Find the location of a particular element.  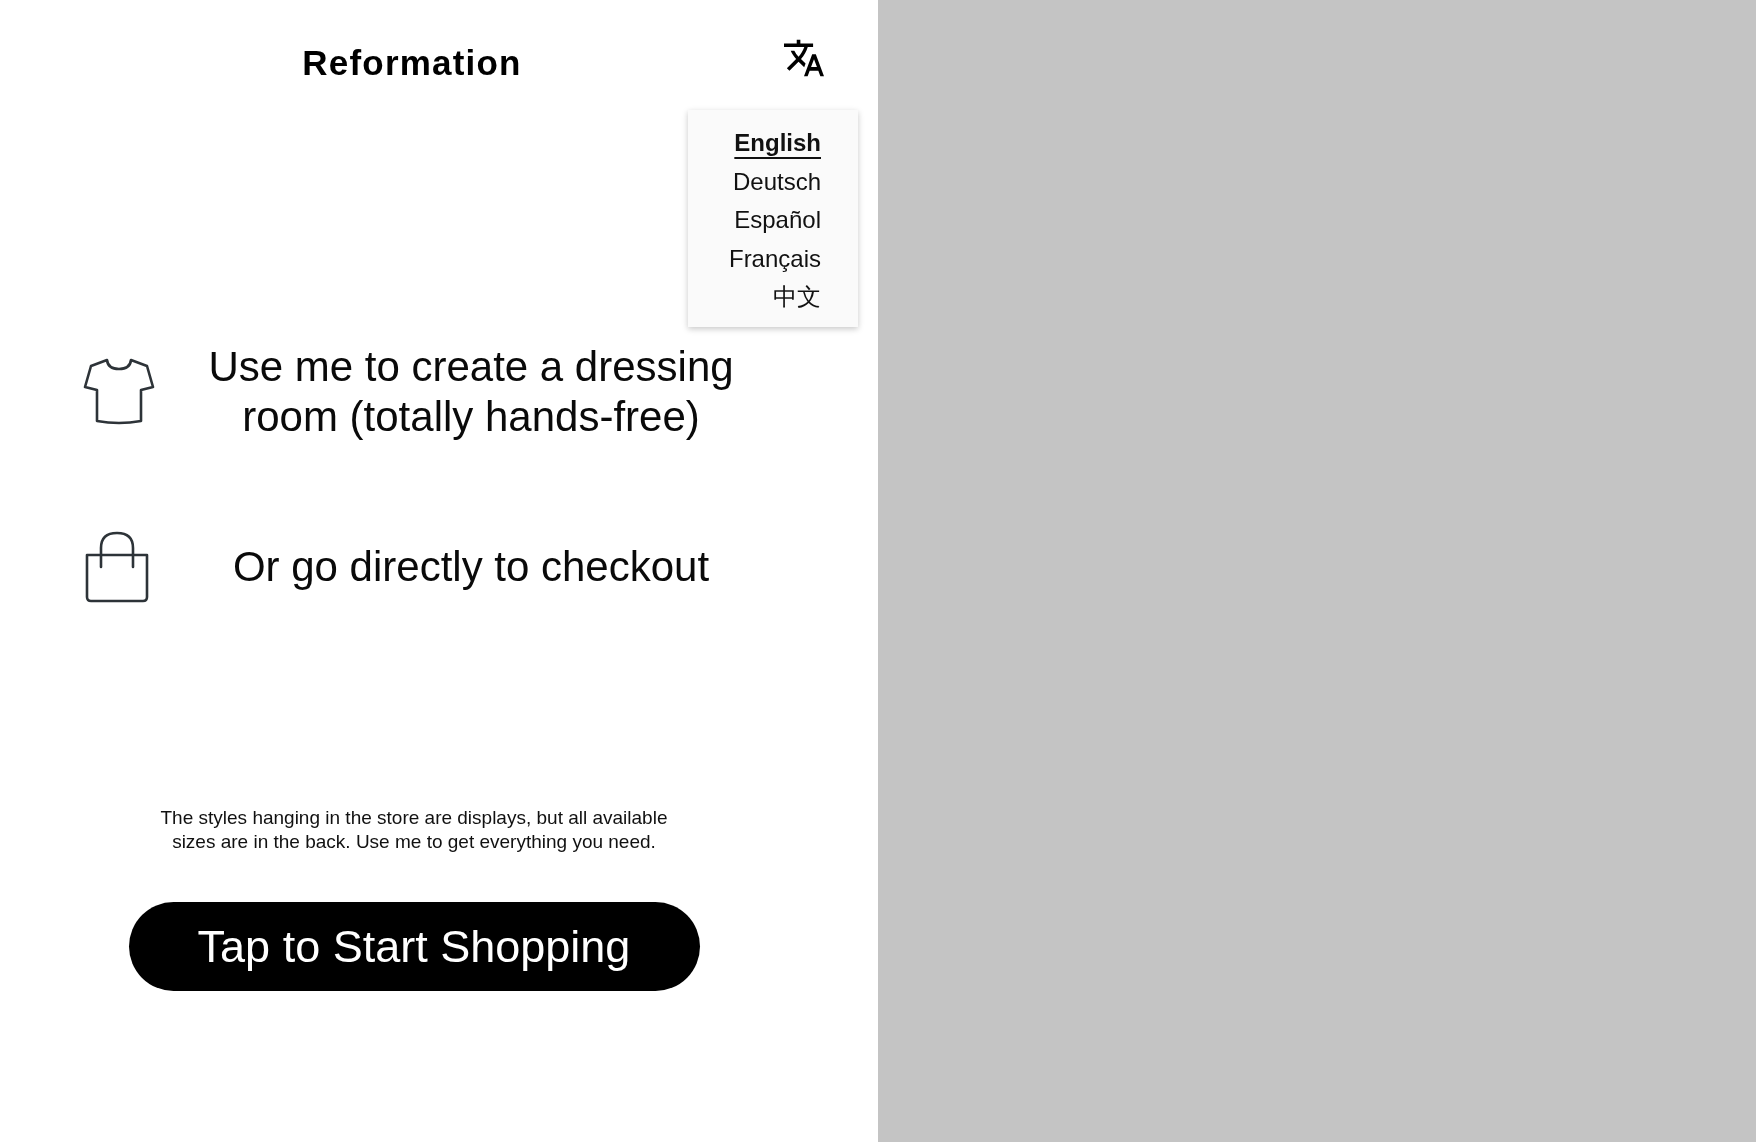

language-option: Español is located at coordinates (777, 220).